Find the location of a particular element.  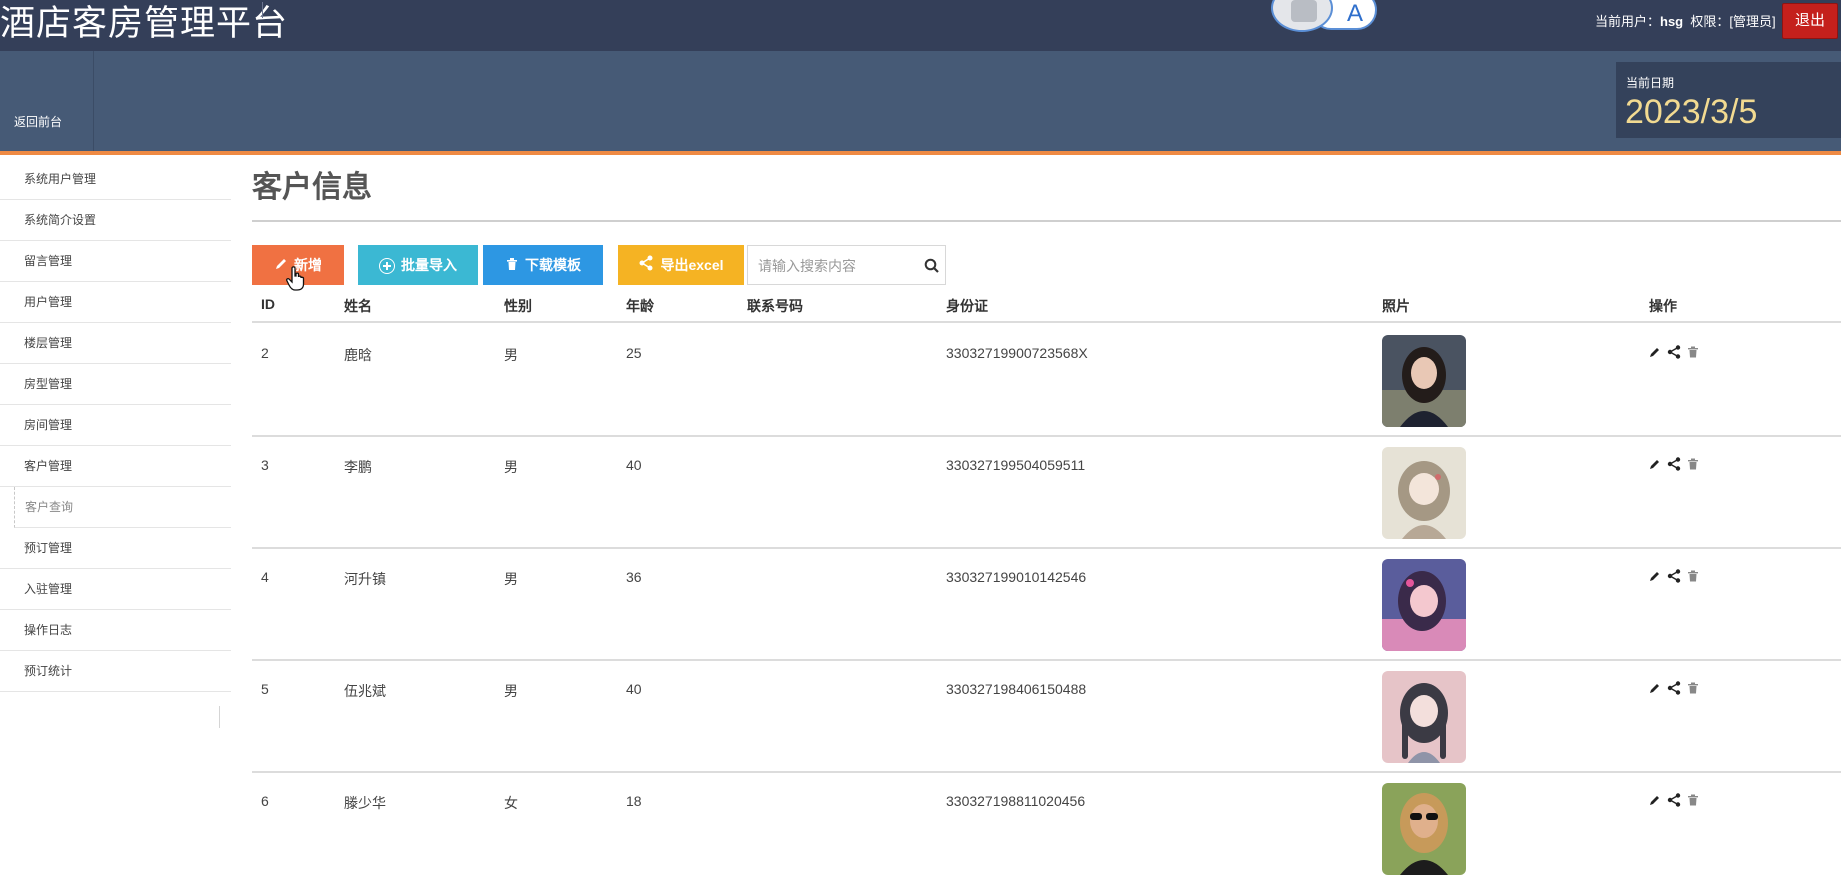

back-to-front-link: 返回前台 is located at coordinates (47, 101).